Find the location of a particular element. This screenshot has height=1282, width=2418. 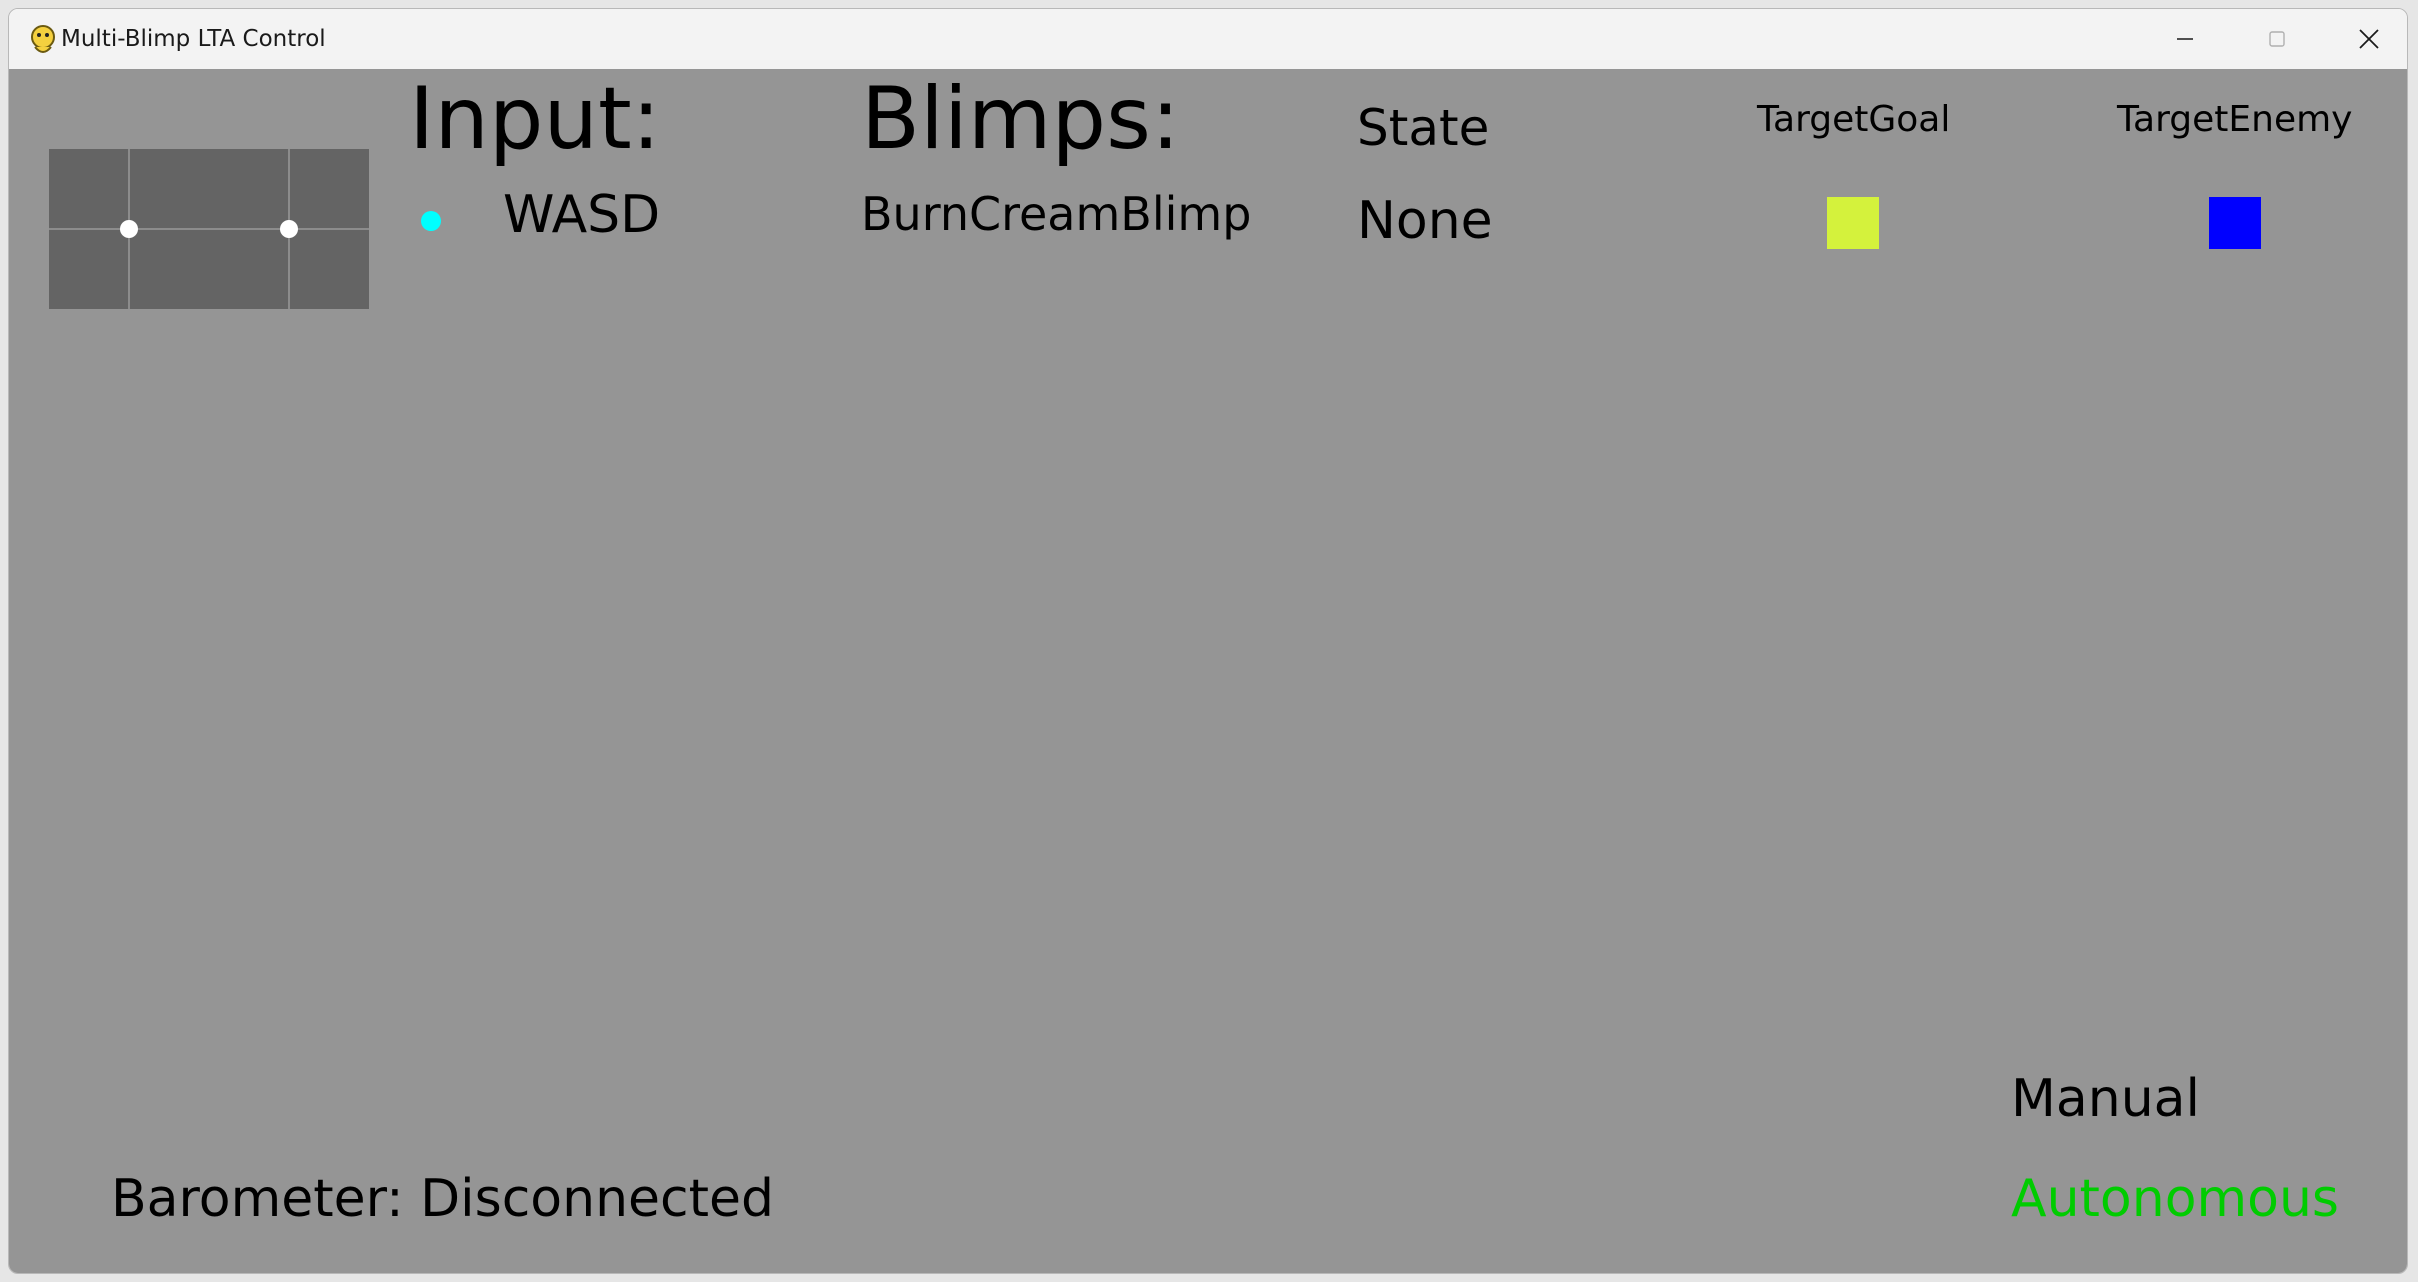

state-column-header: State is located at coordinates (1423, 128).